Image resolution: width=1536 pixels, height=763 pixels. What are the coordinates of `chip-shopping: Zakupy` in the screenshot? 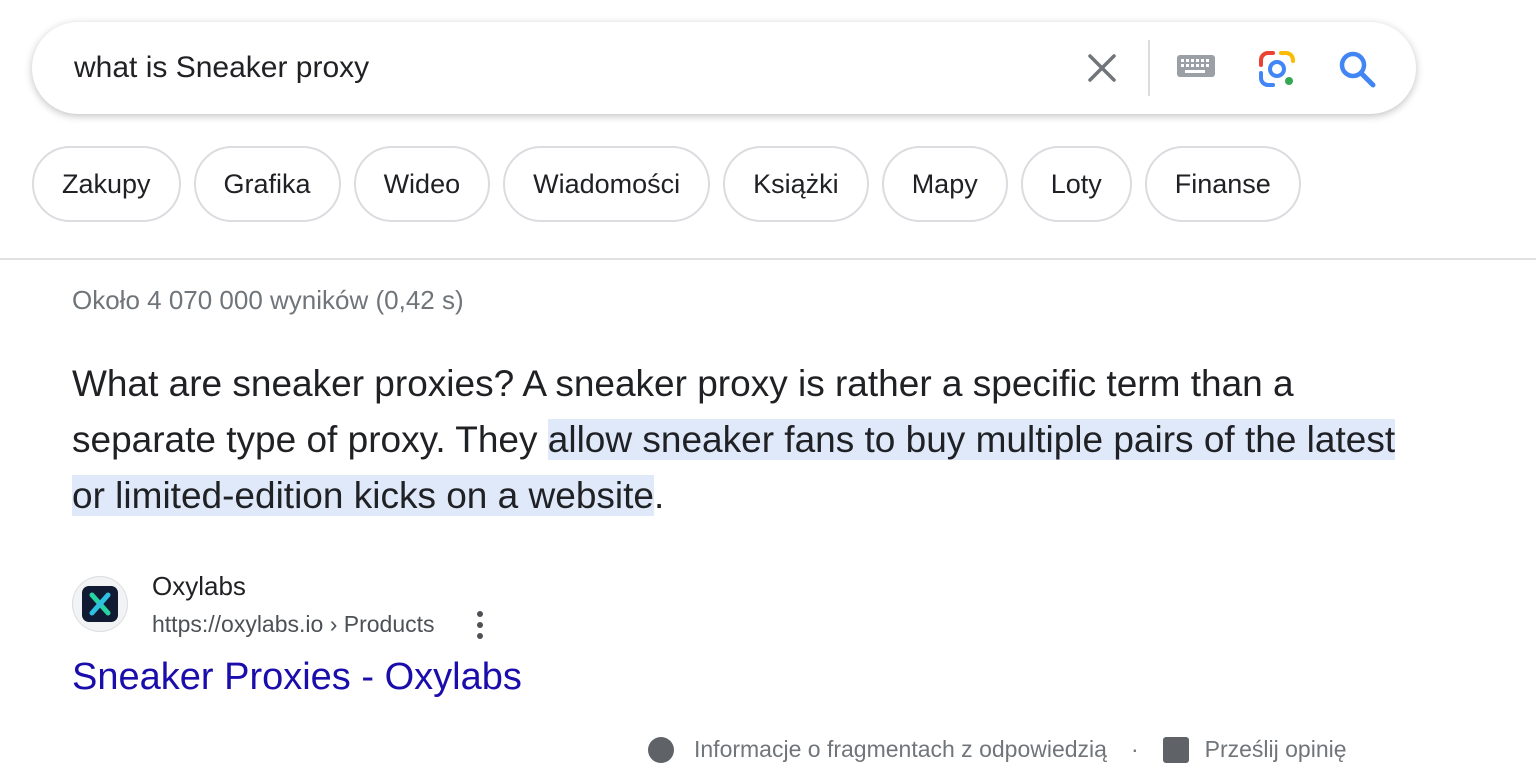 It's located at (106, 184).